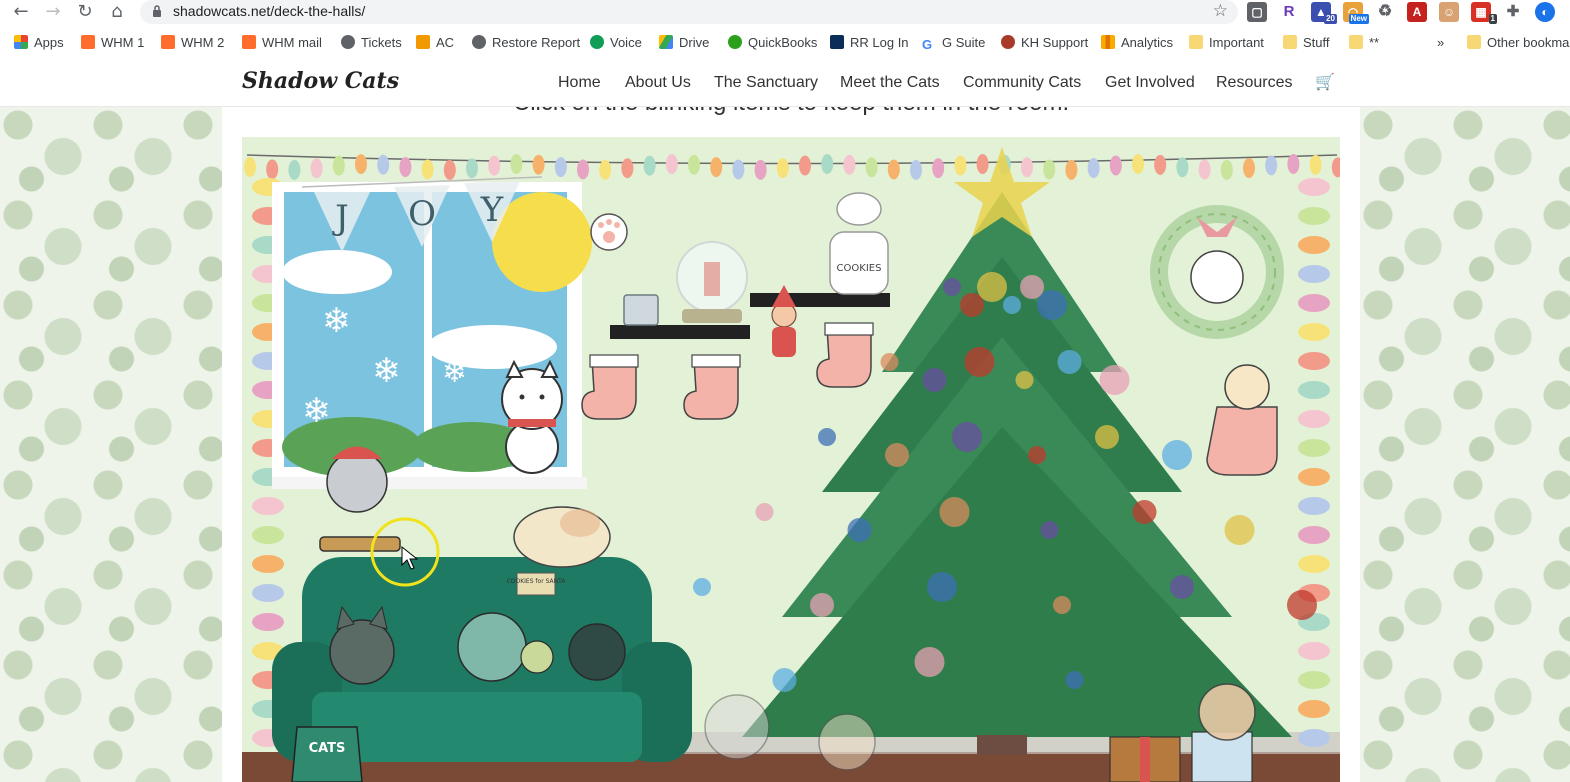  What do you see at coordinates (1254, 83) in the screenshot?
I see `nav-resources: Resources` at bounding box center [1254, 83].